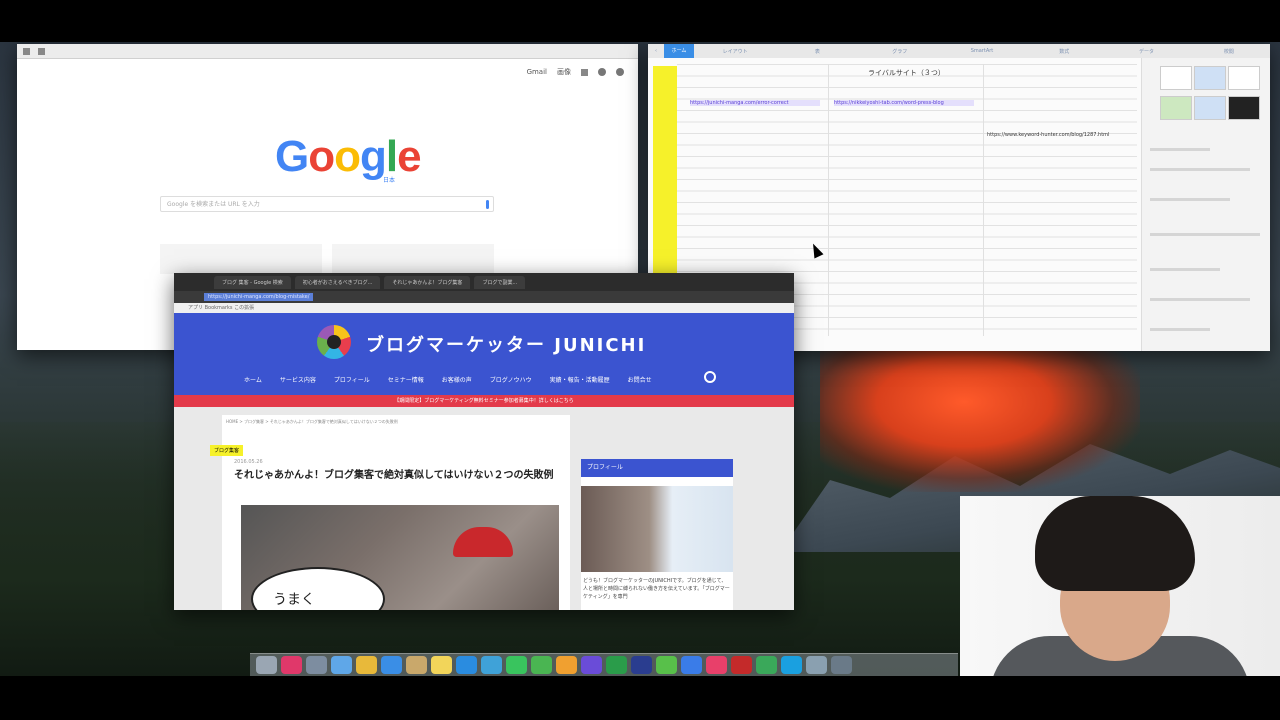 The image size is (1280, 720). Describe the element at coordinates (564, 72) in the screenshot. I see `images-link: 画像` at that location.